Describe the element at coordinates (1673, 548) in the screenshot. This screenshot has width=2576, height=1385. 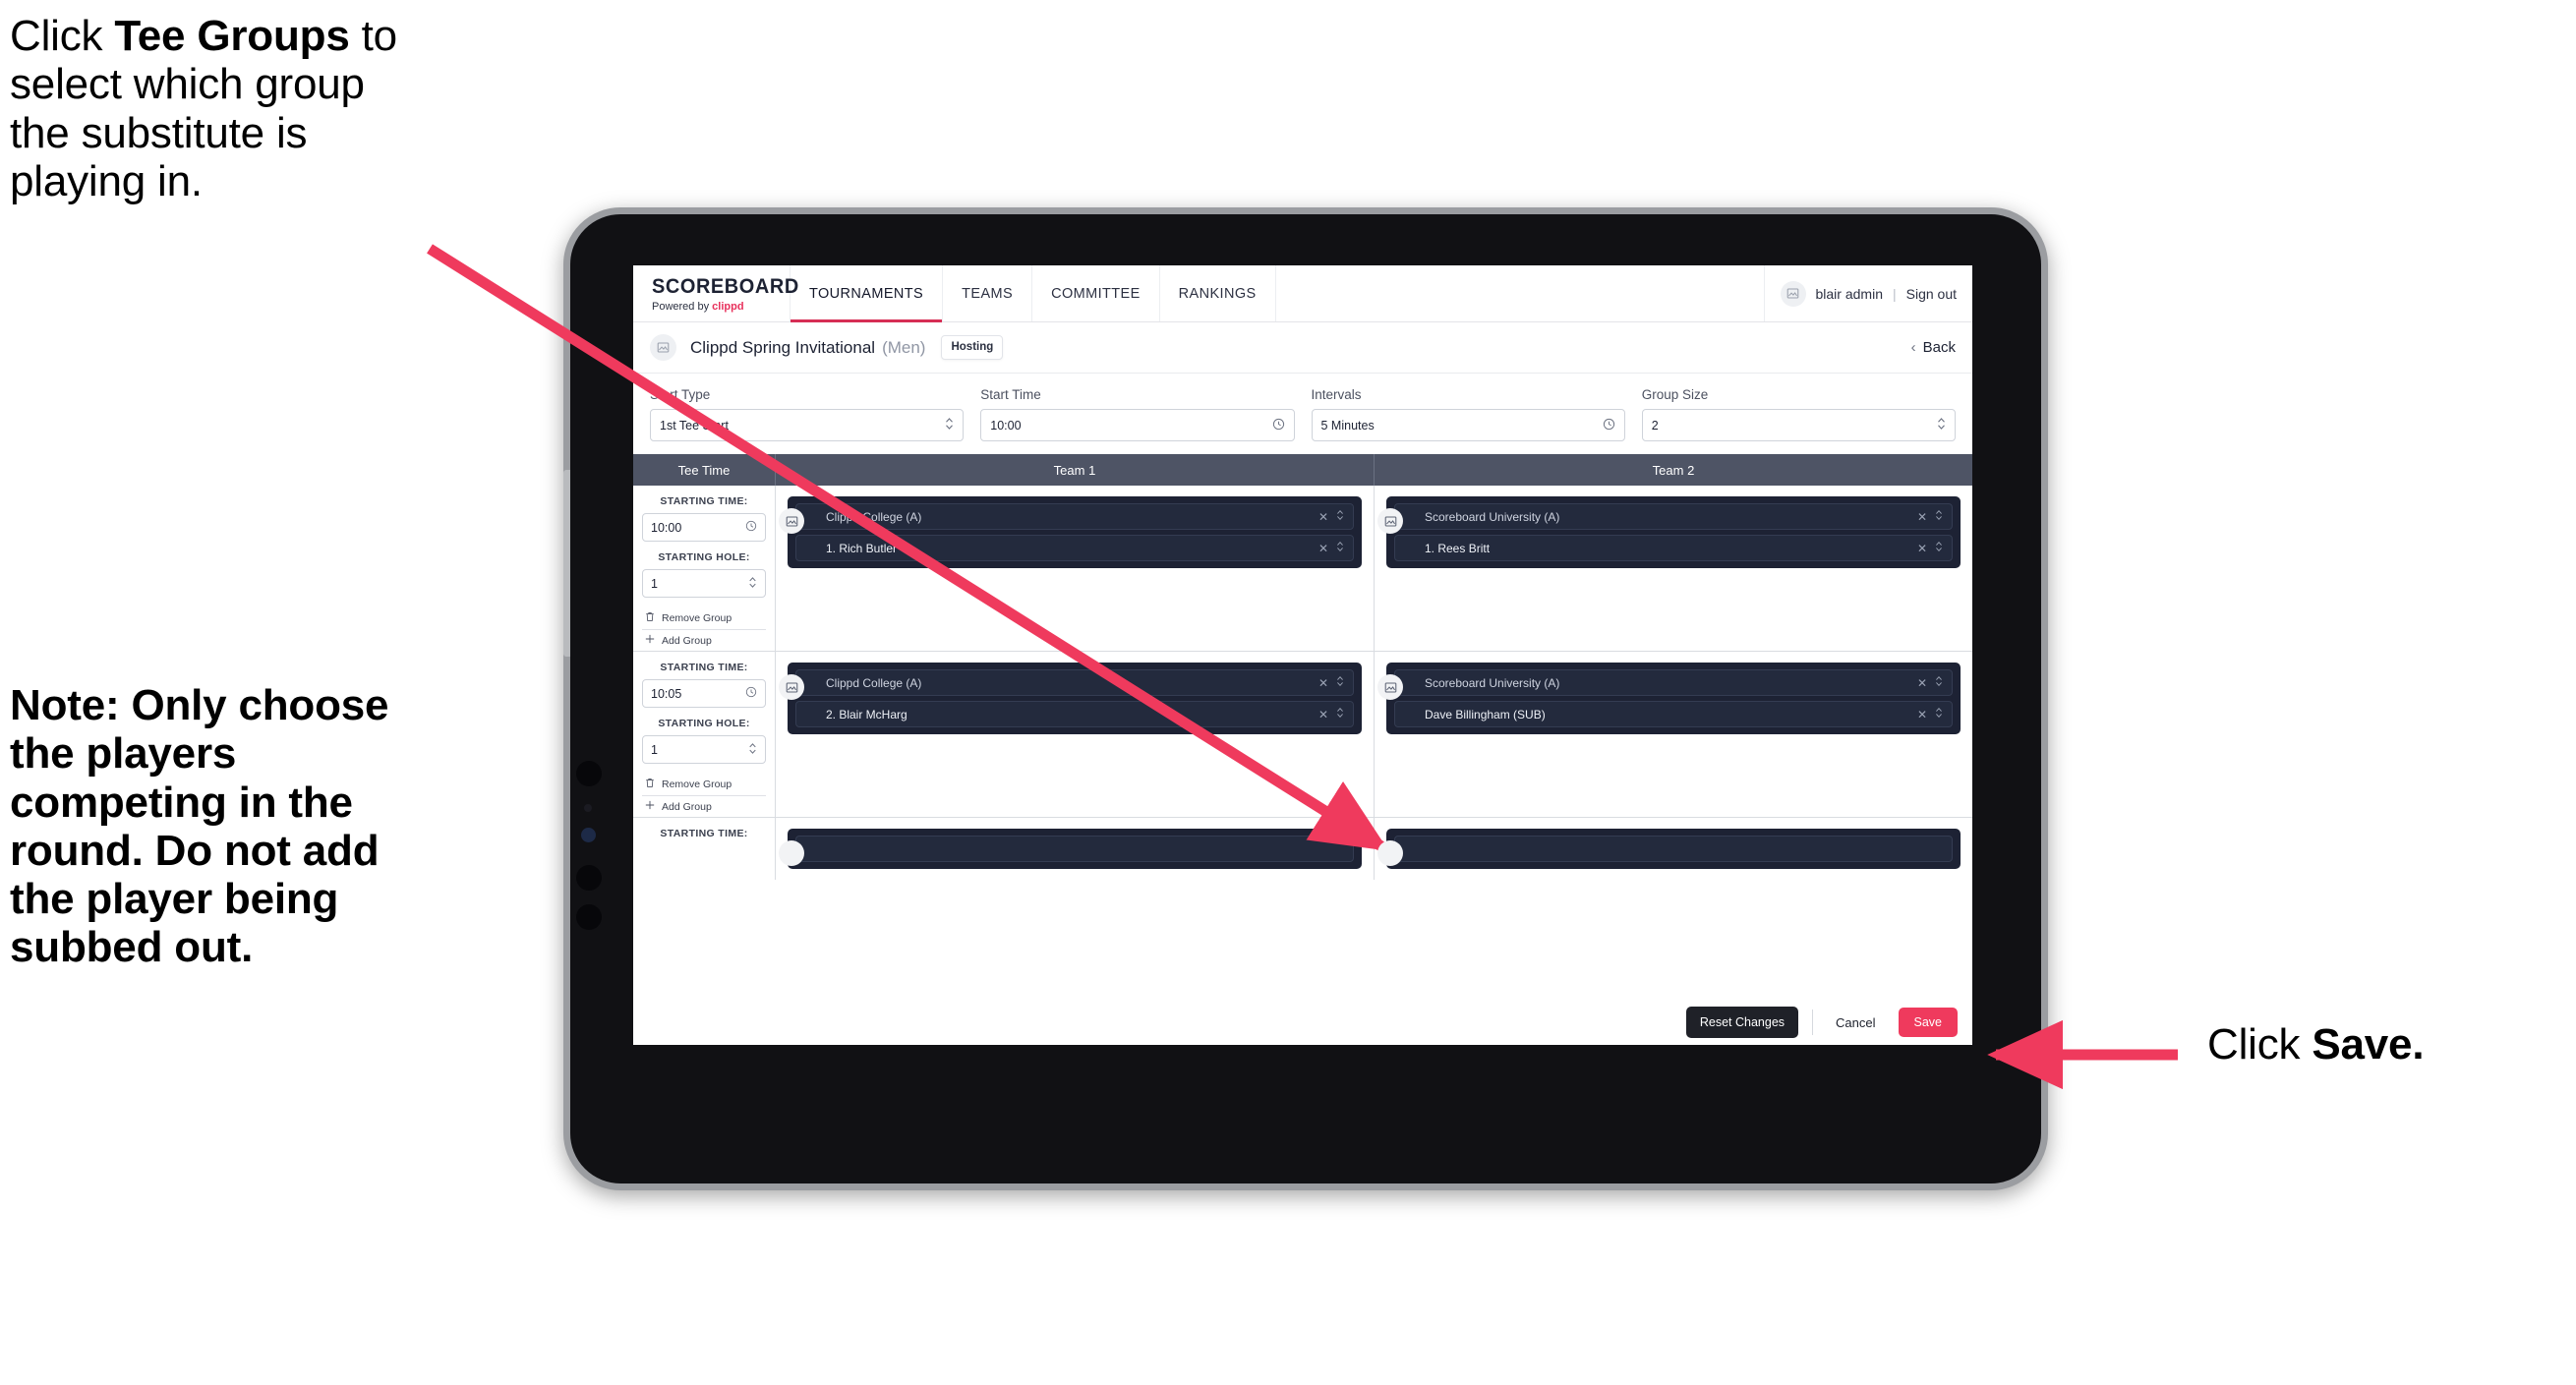
I see `player-row: 1. Rees Britt ✕` at that location.